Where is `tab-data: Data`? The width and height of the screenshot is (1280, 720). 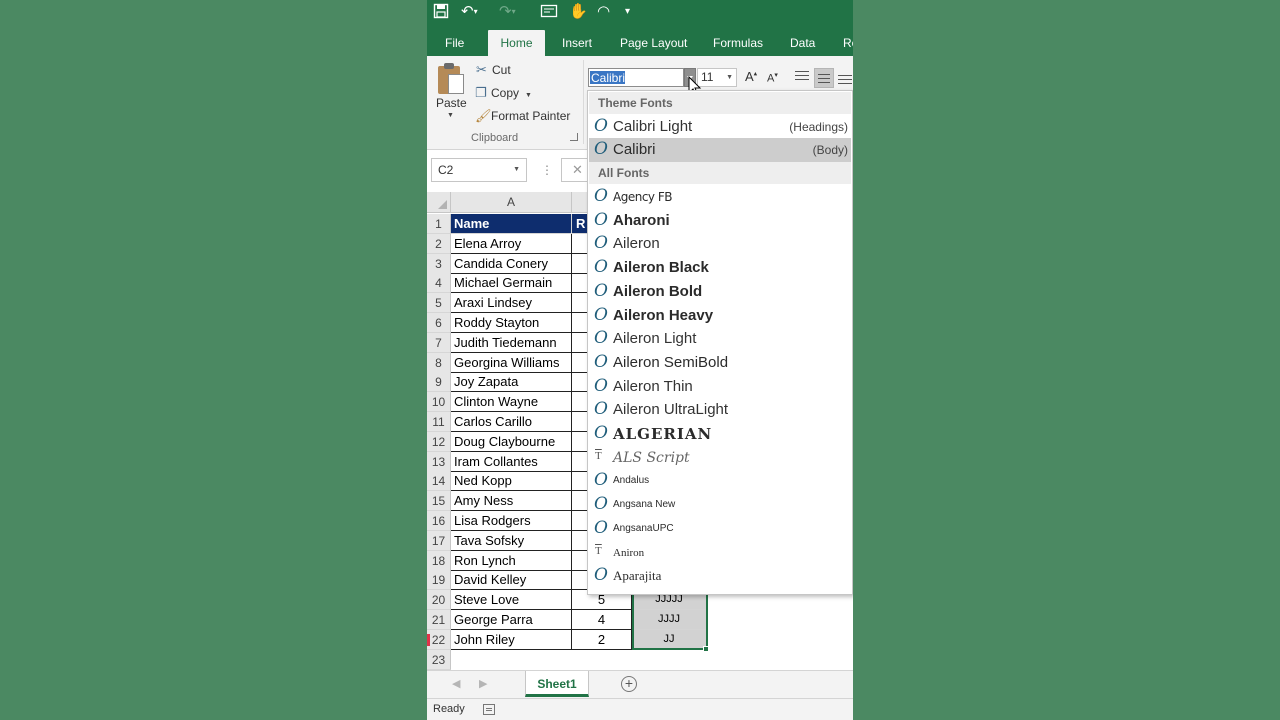
tab-data: Data is located at coordinates (802, 41).